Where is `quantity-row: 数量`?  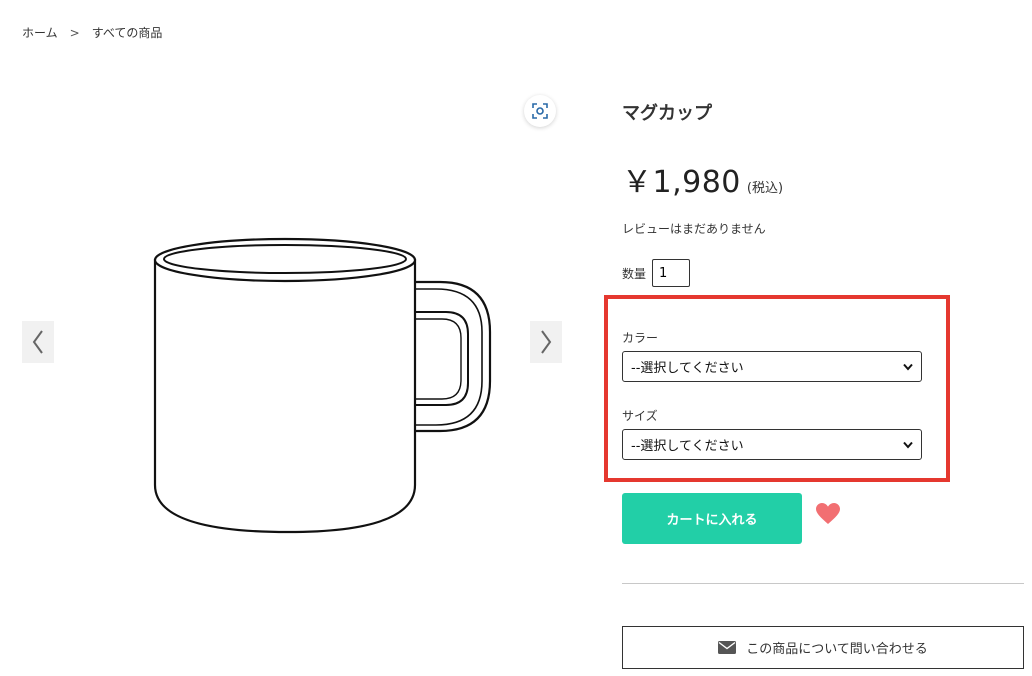 quantity-row: 数量 is located at coordinates (656, 273).